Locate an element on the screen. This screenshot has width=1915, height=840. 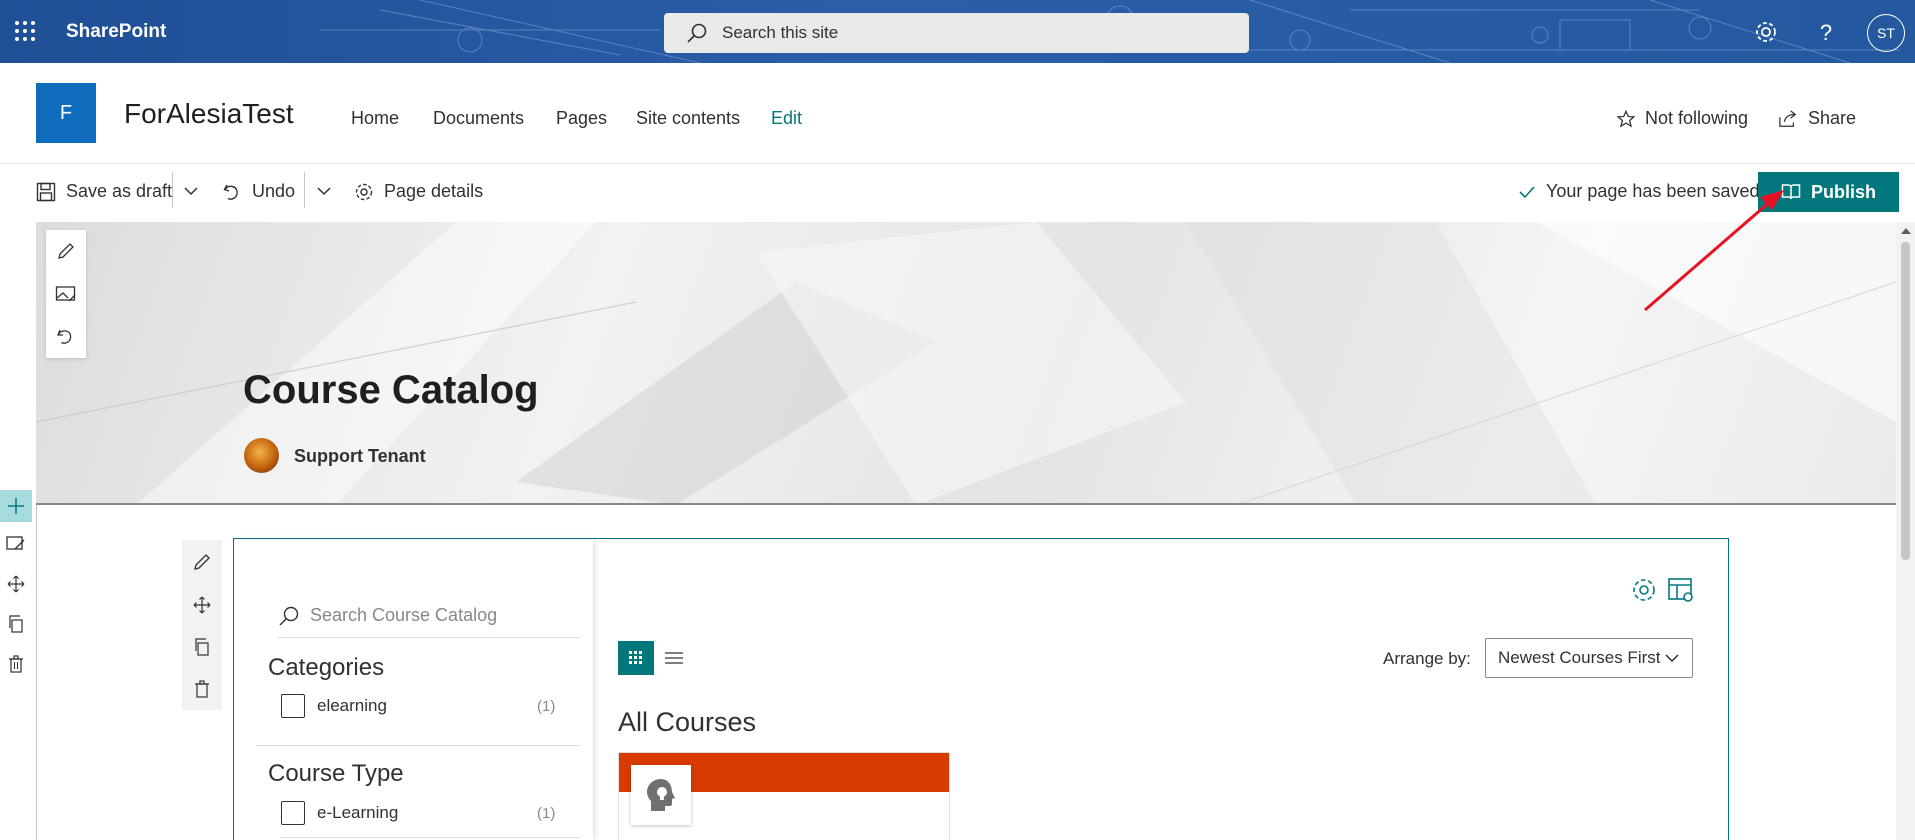
add-section-button is located at coordinates (16, 506).